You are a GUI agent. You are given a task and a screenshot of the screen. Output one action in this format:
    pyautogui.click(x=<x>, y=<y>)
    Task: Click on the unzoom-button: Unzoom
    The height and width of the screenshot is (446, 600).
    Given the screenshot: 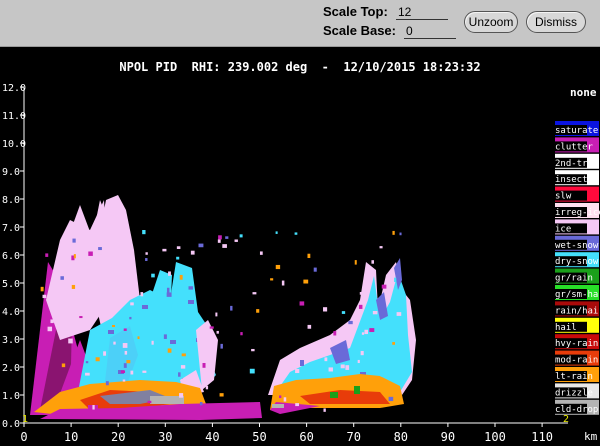 What is the action you would take?
    pyautogui.click(x=491, y=22)
    